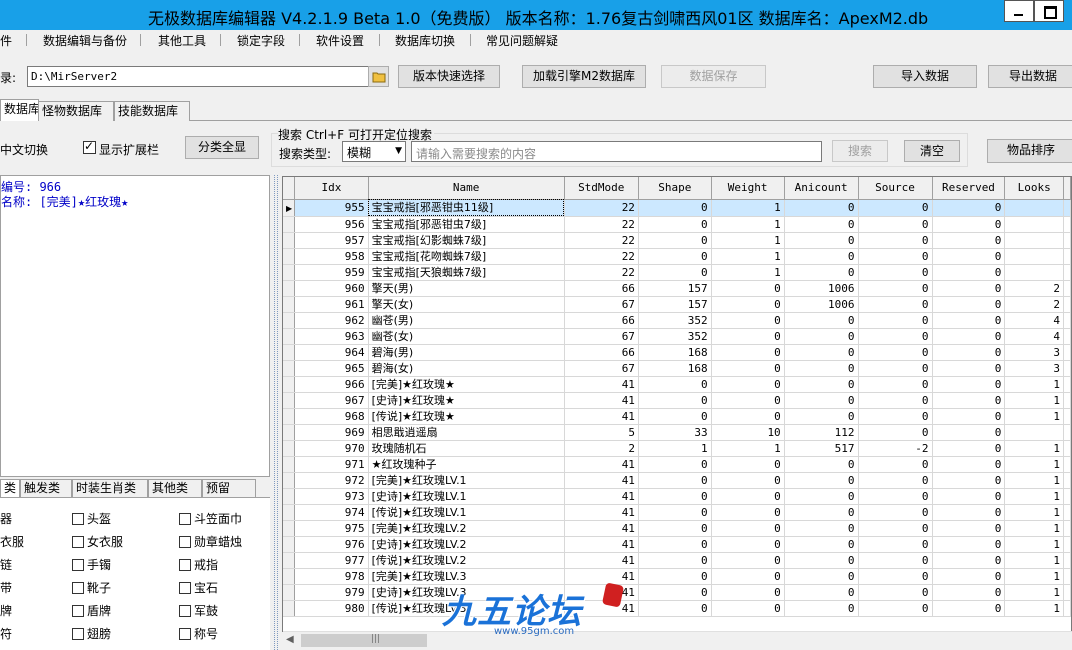 This screenshot has height=650, width=1072. I want to click on category-checkbox: 勋章蜡烛, so click(210, 541).